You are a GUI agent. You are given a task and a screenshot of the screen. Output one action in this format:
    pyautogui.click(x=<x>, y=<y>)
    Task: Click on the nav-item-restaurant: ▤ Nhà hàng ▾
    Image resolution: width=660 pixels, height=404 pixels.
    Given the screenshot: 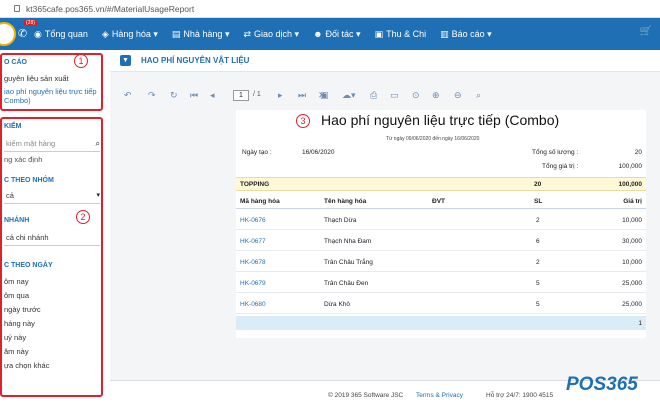 What is the action you would take?
    pyautogui.click(x=201, y=34)
    